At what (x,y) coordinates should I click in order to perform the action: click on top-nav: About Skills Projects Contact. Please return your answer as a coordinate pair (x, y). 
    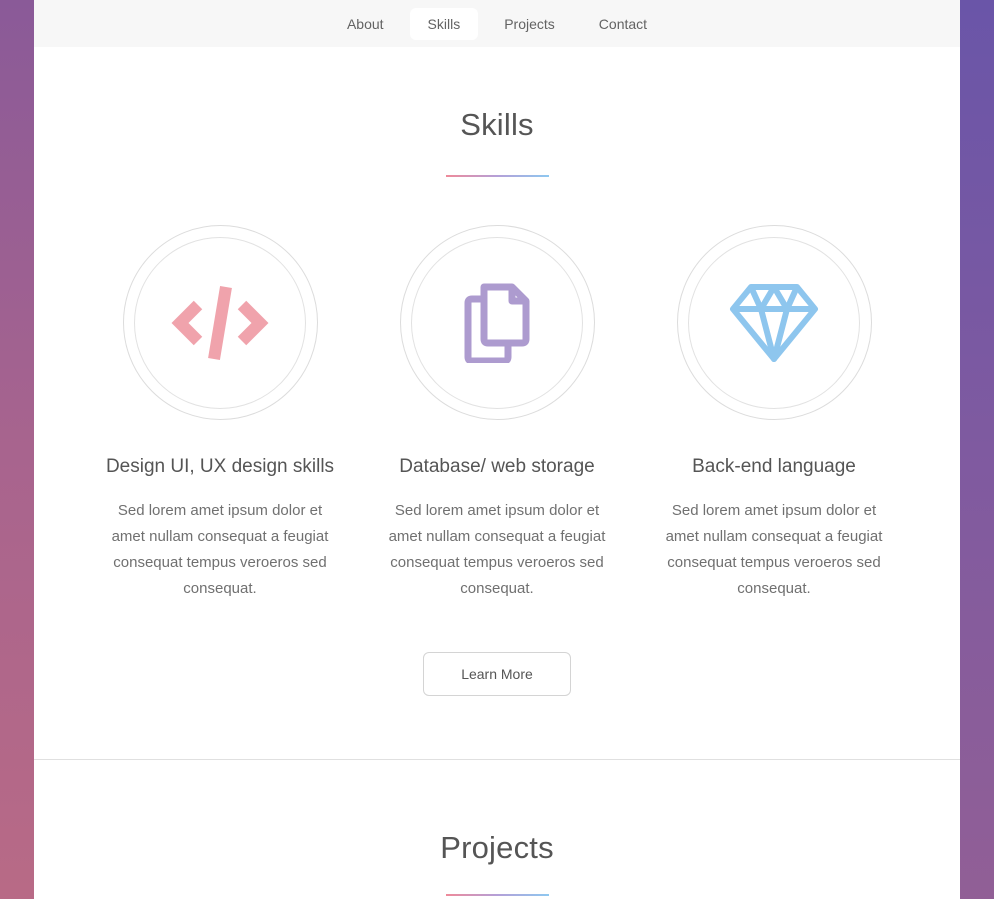
    Looking at the image, I should click on (497, 23).